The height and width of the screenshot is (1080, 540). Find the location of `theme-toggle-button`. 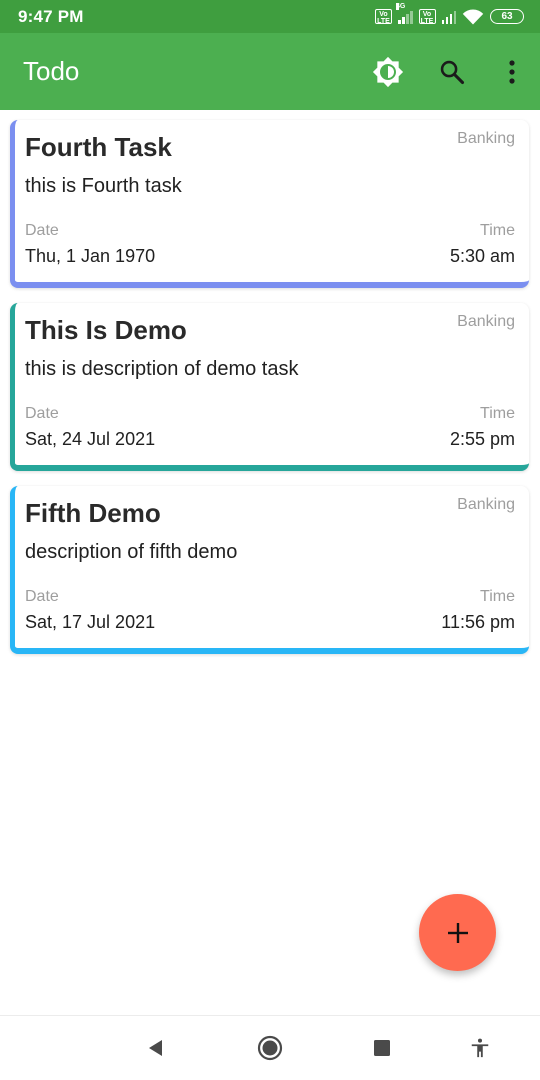

theme-toggle-button is located at coordinates (388, 72).